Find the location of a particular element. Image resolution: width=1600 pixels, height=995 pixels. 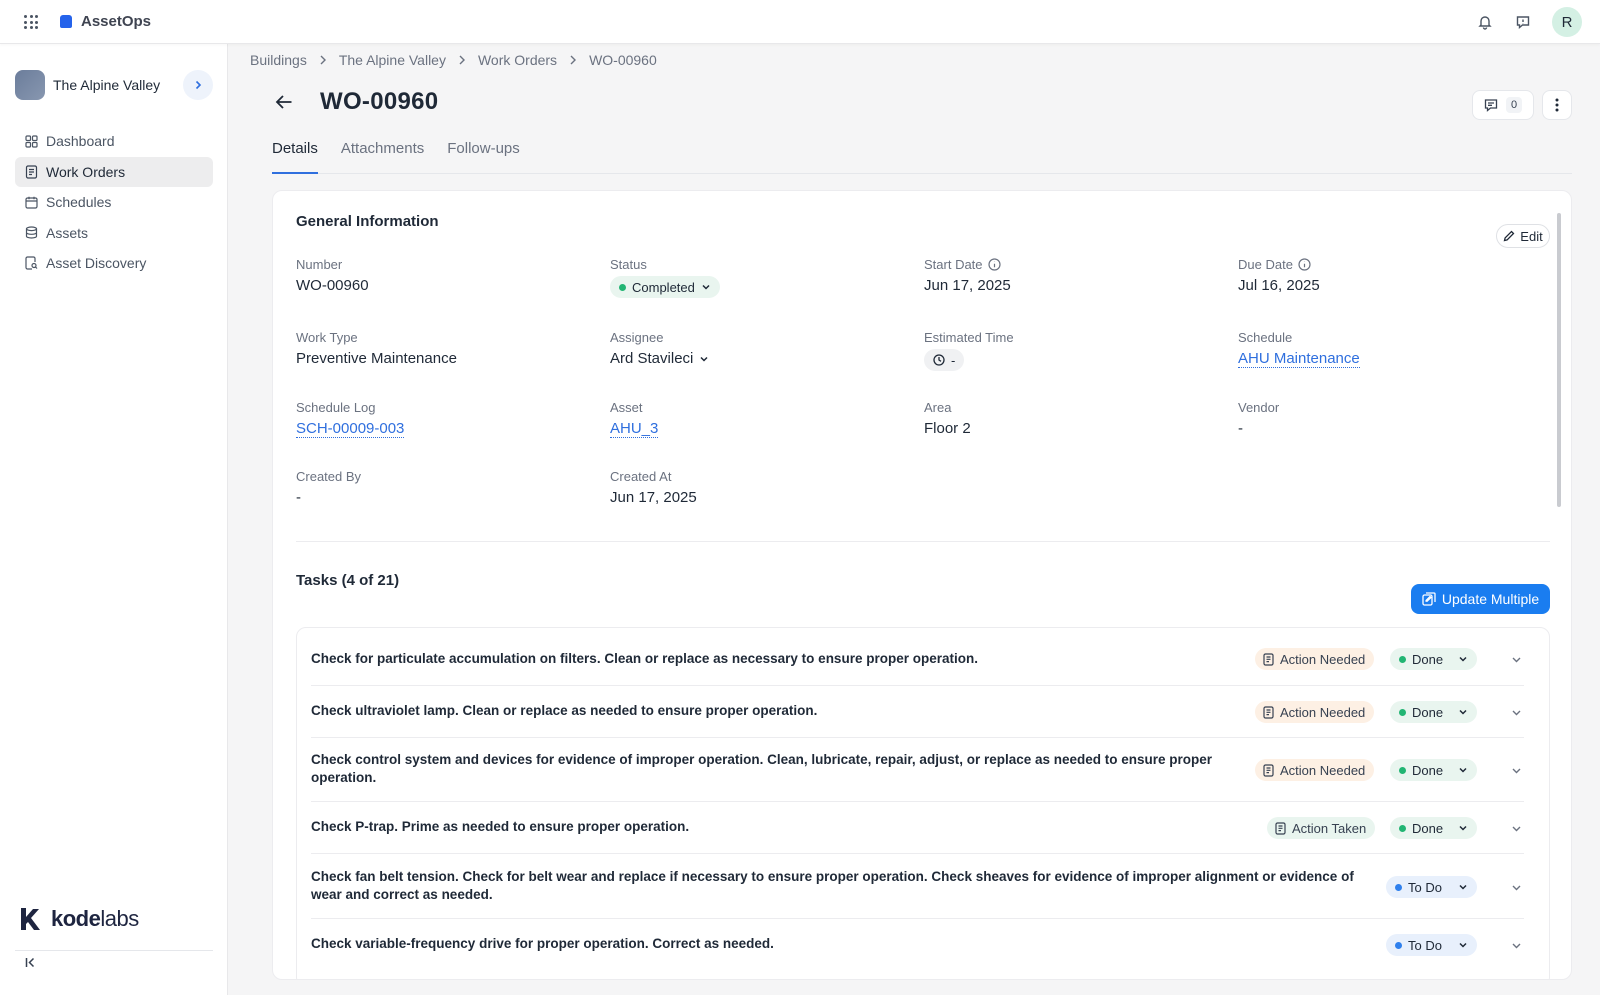

field-value: - is located at coordinates (1240, 428).